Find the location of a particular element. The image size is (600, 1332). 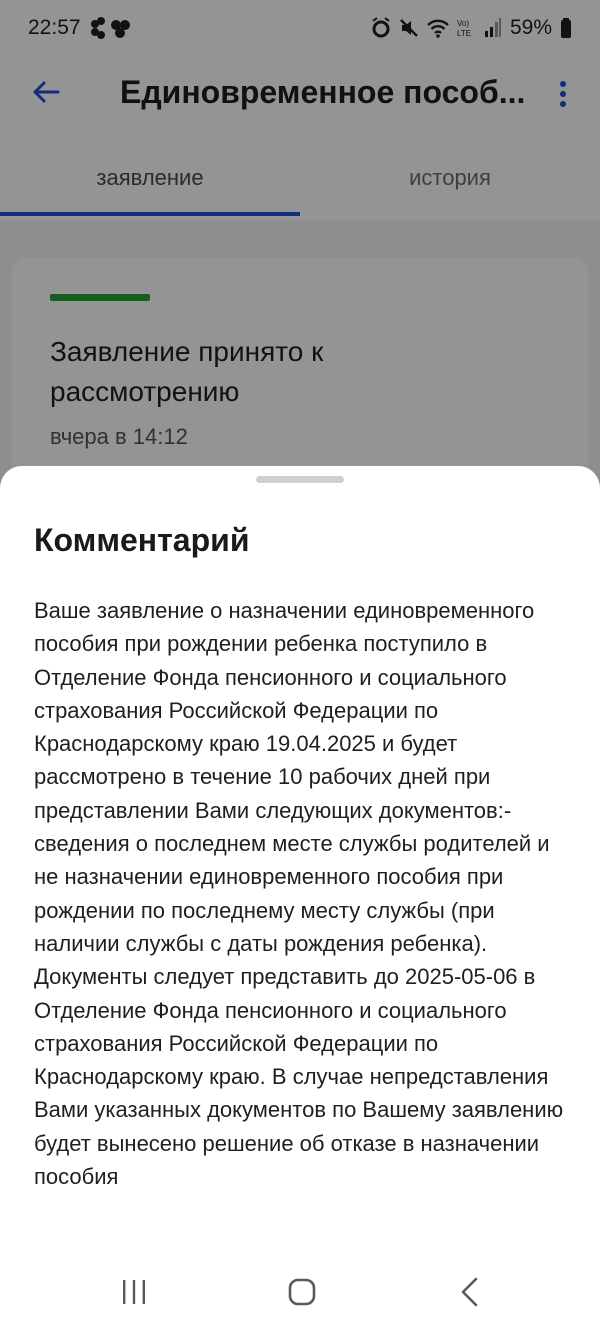

system-back-button is located at coordinates (470, 1292).